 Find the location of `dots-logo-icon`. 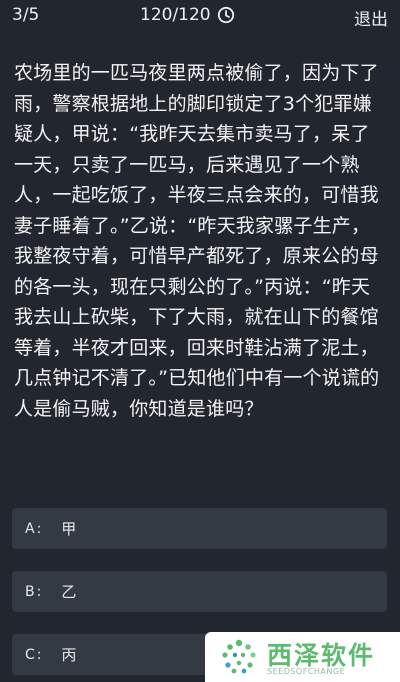

dots-logo-icon is located at coordinates (239, 656).